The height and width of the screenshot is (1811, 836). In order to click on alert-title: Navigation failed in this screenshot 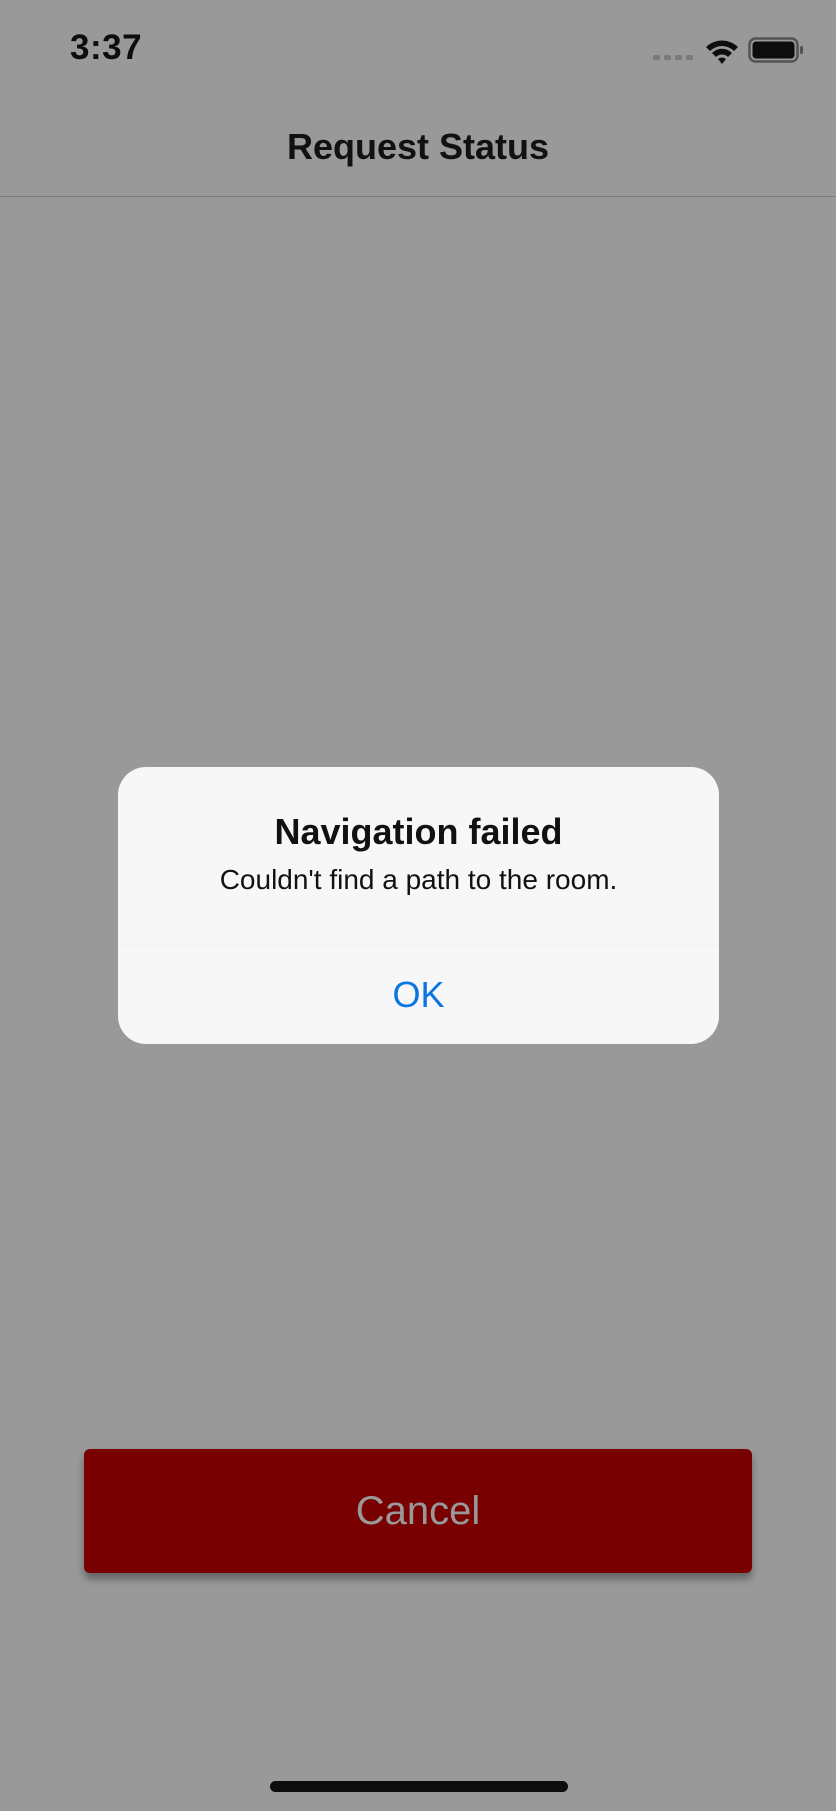, I will do `click(418, 831)`.